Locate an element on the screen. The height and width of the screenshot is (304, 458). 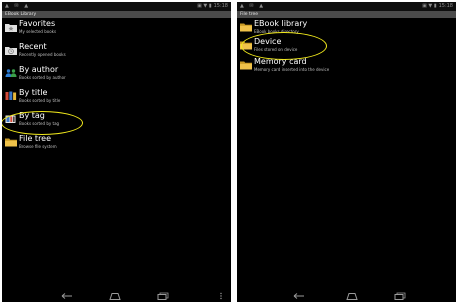
people-icon is located at coordinates (11, 73).